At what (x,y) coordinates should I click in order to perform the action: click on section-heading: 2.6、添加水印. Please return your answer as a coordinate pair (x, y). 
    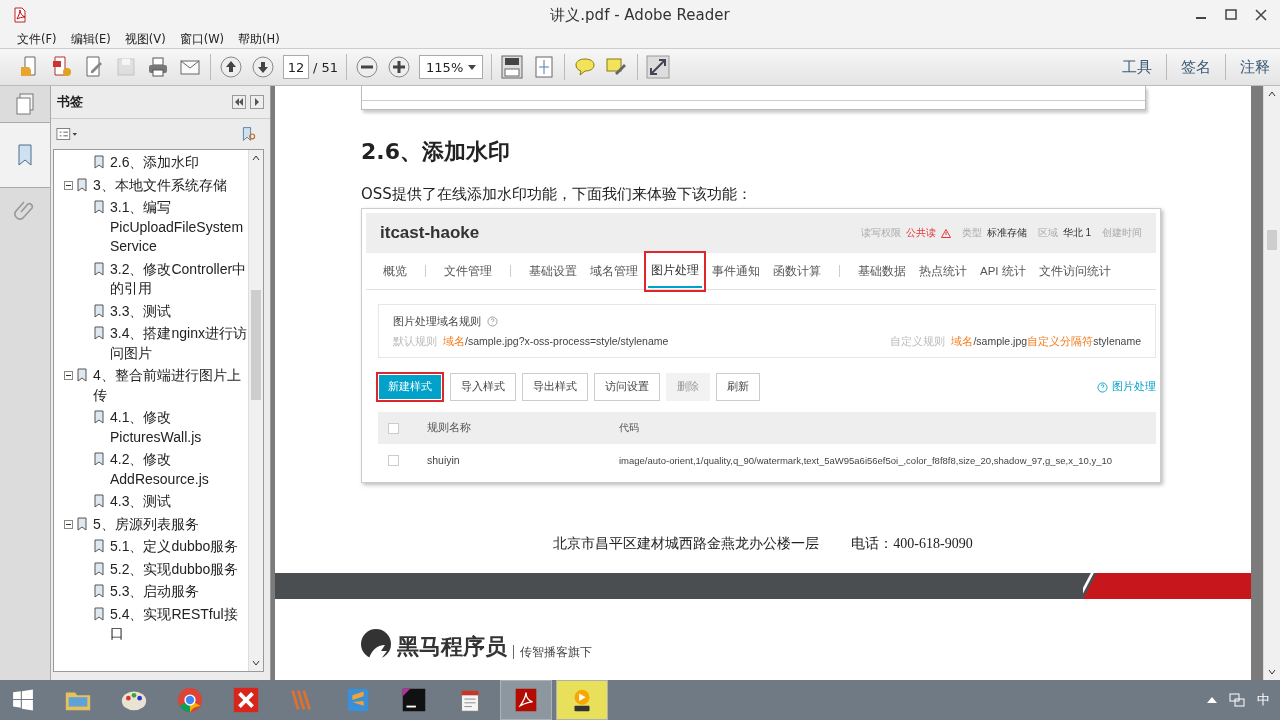
    Looking at the image, I should click on (436, 152).